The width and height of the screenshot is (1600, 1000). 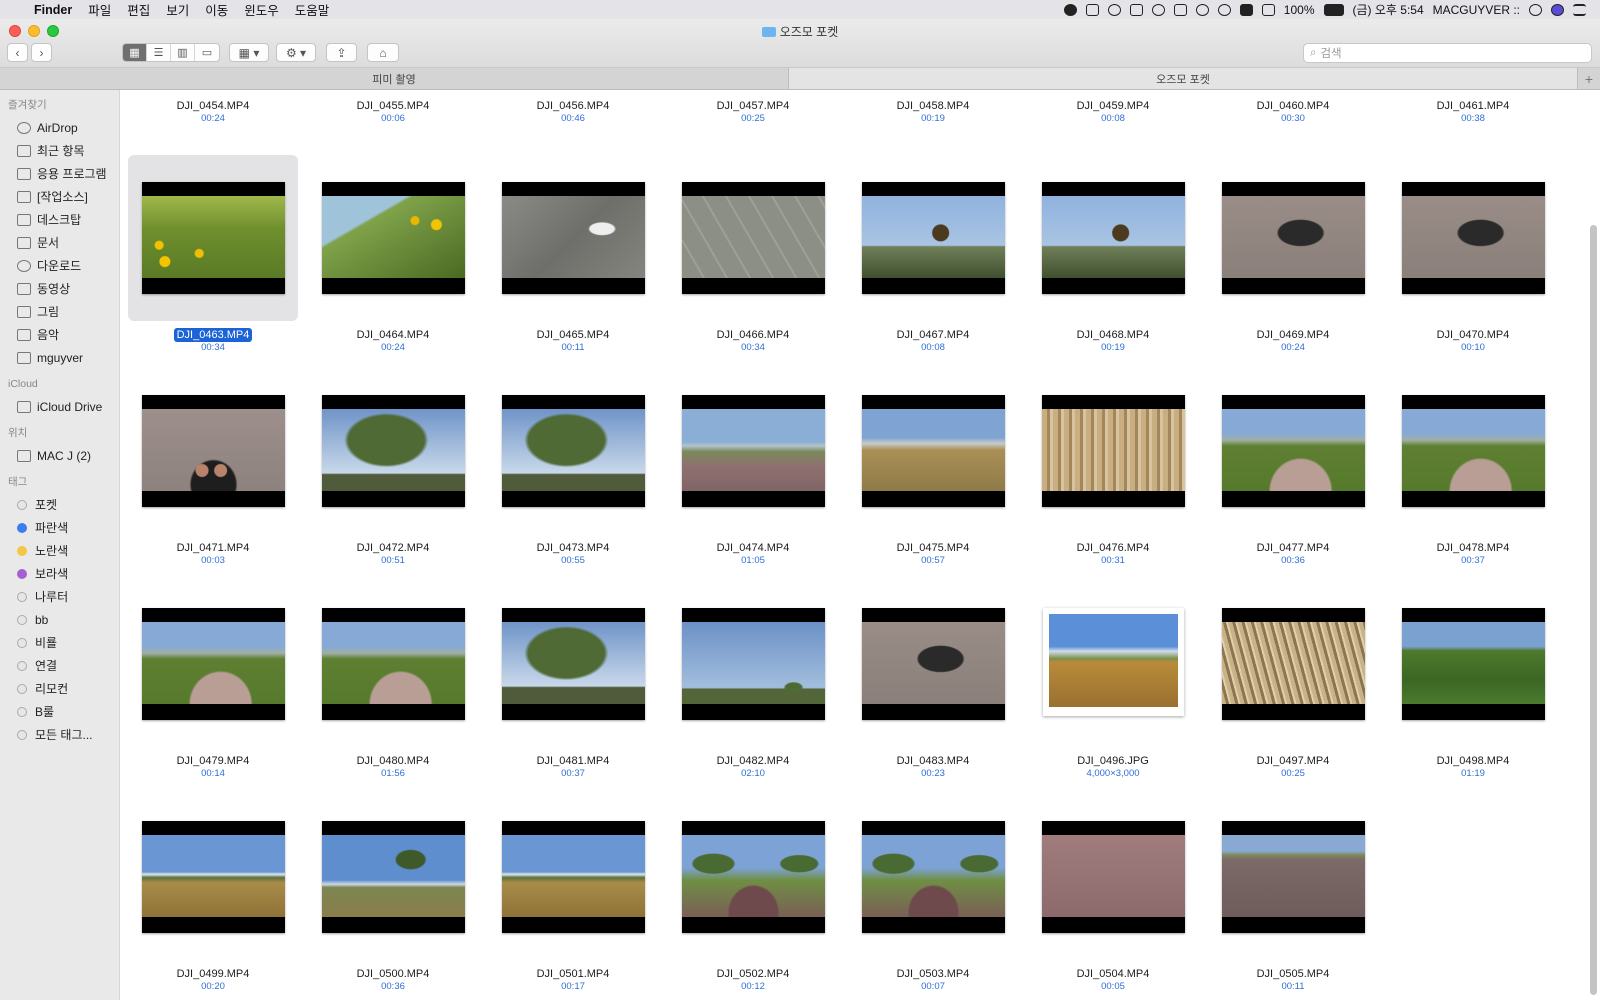 I want to click on sidebar-item-6: 다운로드, so click(x=59, y=265).